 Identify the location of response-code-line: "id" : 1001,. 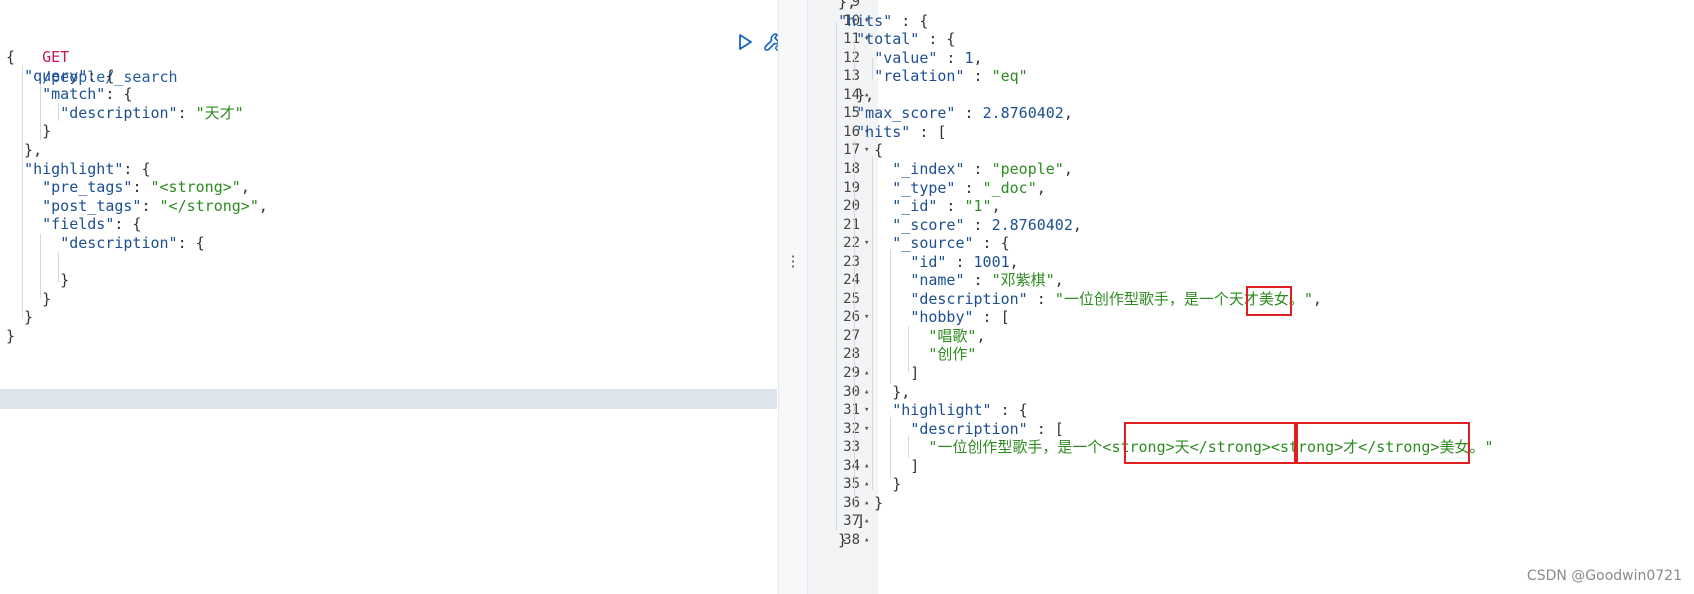
(919, 262).